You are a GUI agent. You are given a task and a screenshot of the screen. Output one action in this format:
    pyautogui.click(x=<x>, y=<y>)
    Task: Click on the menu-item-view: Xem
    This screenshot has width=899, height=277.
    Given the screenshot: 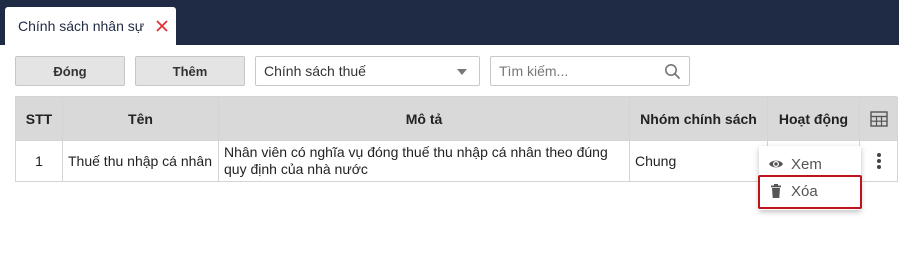 What is the action you would take?
    pyautogui.click(x=810, y=164)
    